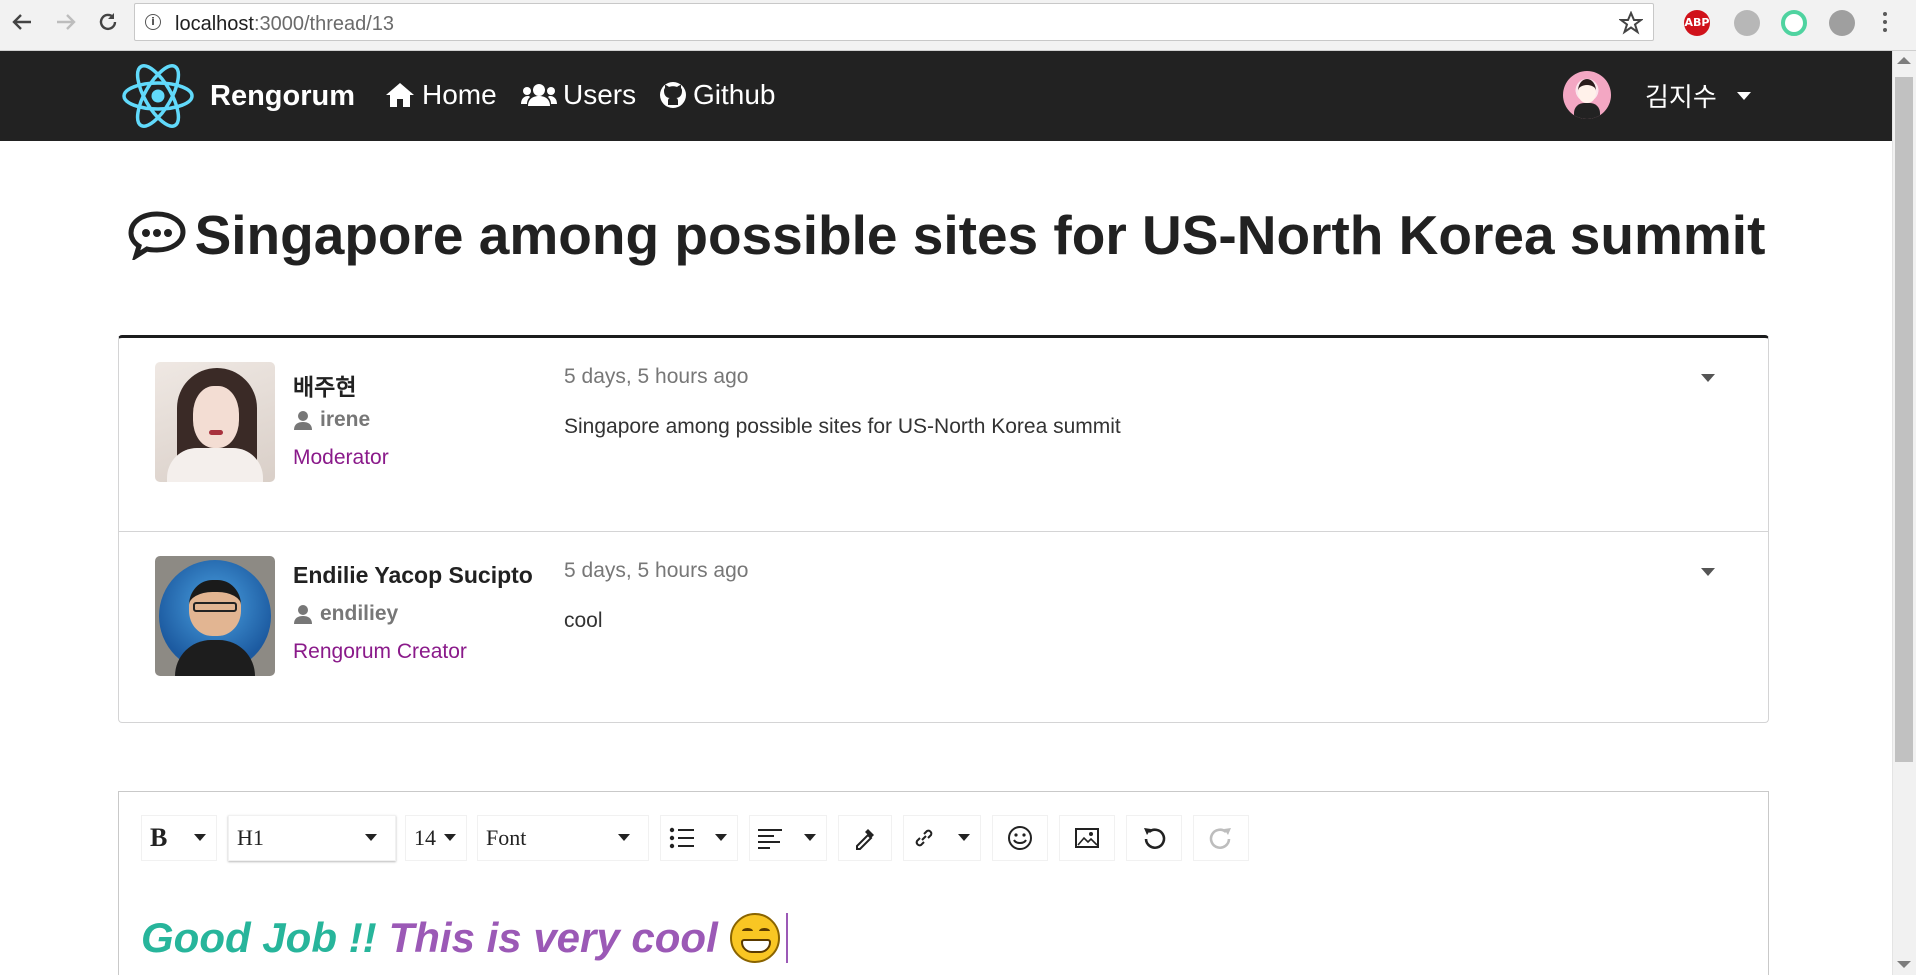 This screenshot has width=1916, height=975. What do you see at coordinates (324, 385) in the screenshot?
I see `post-author-name: 배주현` at bounding box center [324, 385].